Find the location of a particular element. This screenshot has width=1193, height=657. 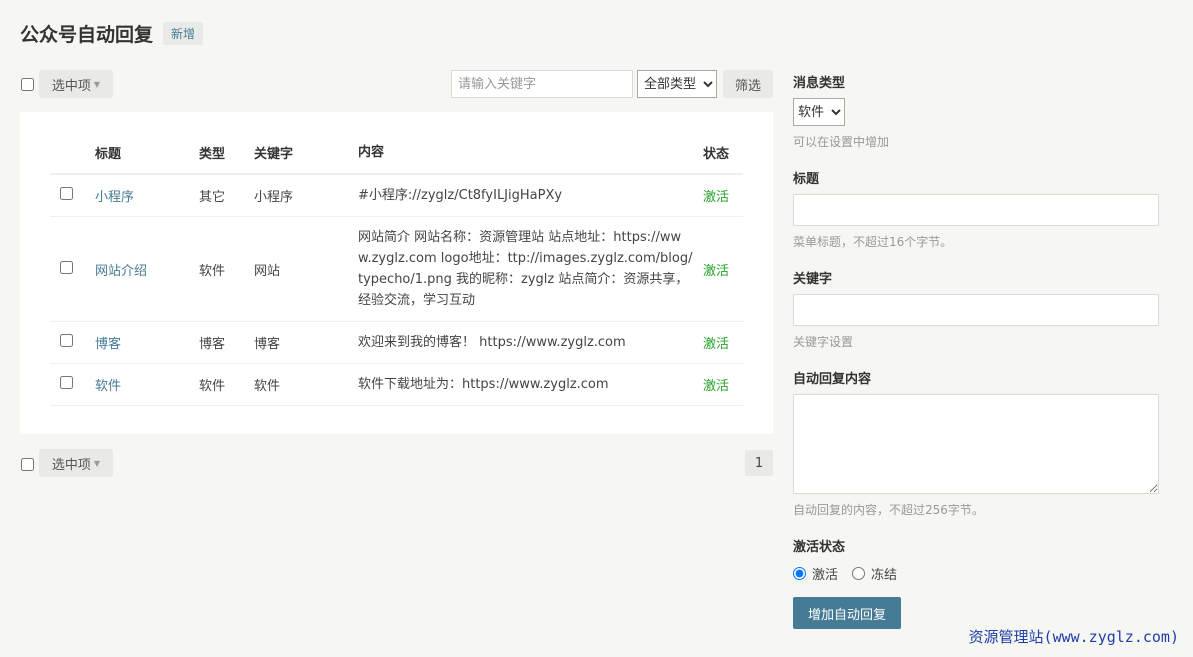

msg-type-select: 软件 is located at coordinates (819, 112).